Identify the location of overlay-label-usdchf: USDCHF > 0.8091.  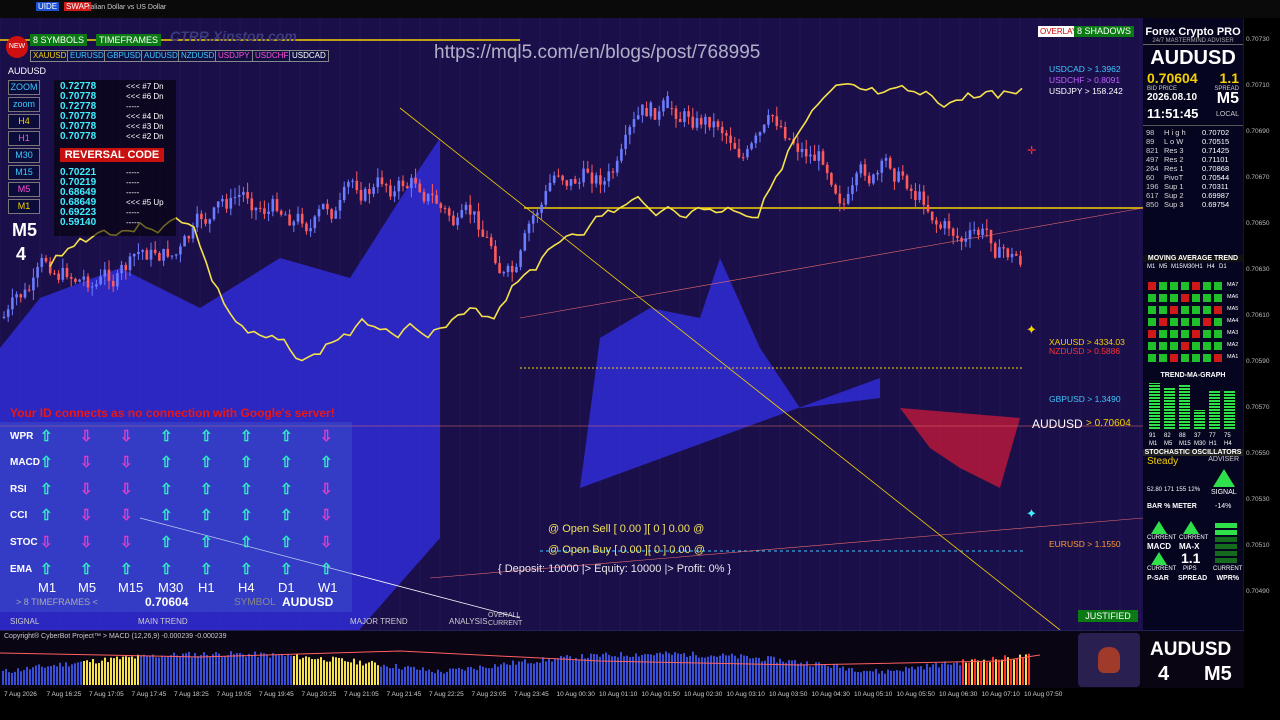
(1085, 80).